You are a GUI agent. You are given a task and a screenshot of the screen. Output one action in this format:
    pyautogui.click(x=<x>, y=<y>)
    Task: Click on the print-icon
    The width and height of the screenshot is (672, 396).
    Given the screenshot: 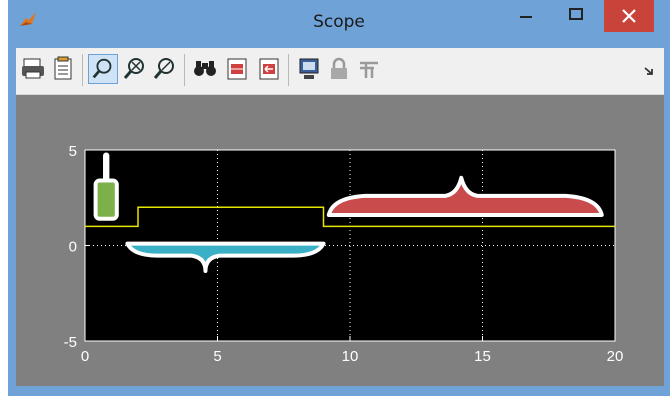 What is the action you would take?
    pyautogui.click(x=33, y=69)
    